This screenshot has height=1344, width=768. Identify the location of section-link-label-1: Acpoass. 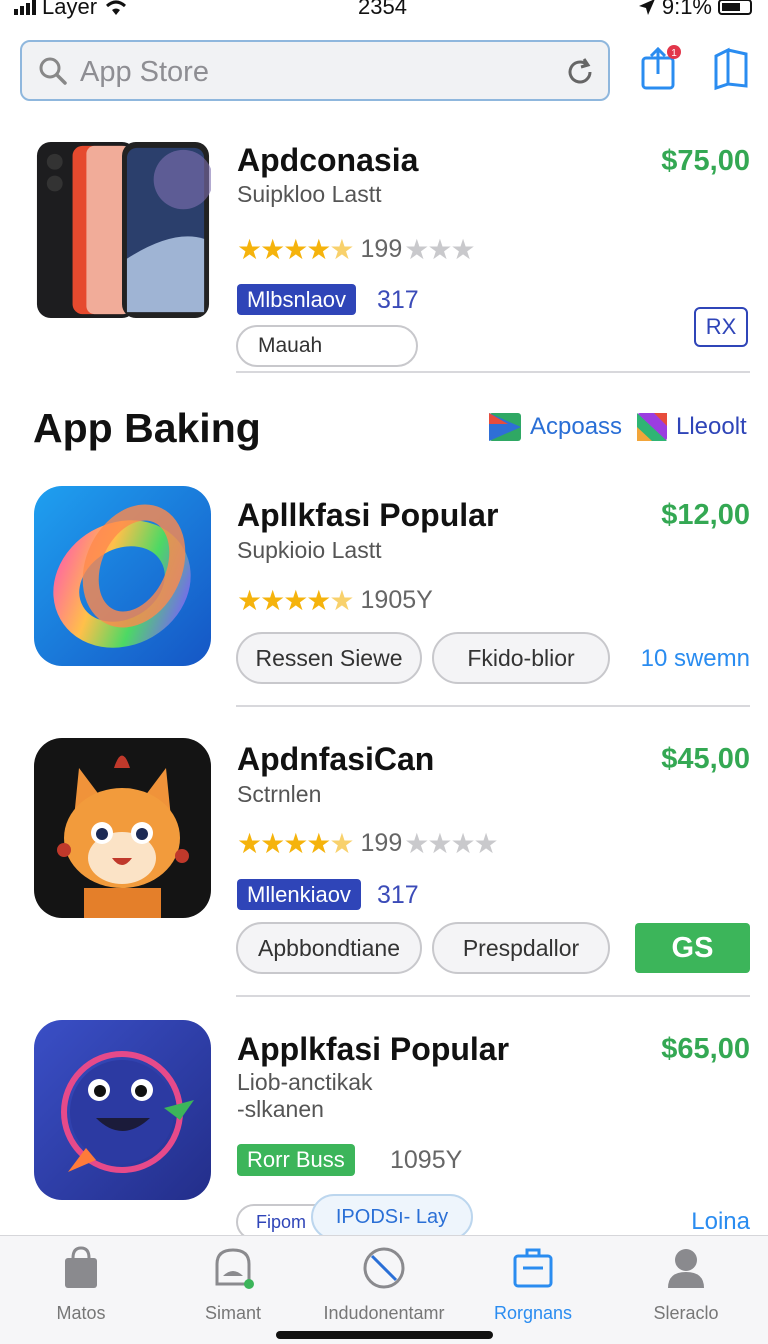
(576, 426).